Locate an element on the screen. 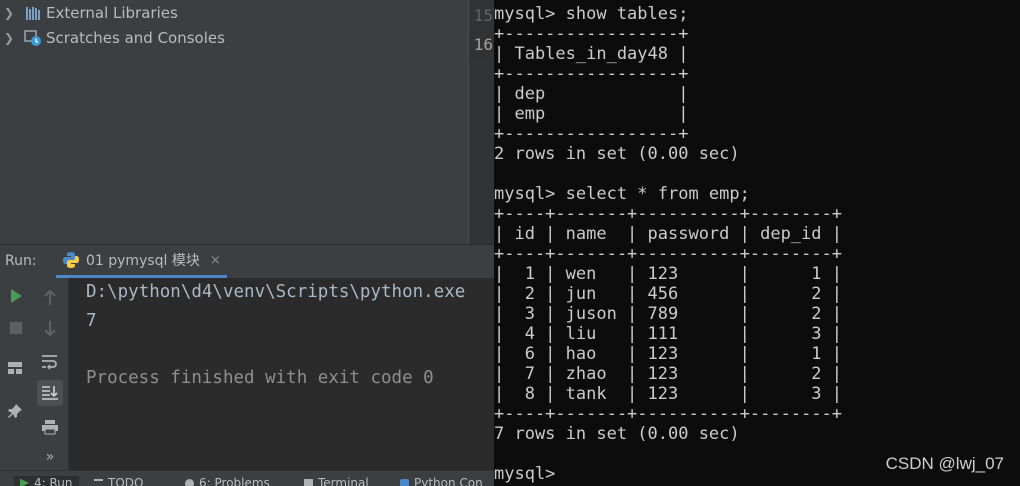 This screenshot has width=1020, height=486. run-label: Run: is located at coordinates (21, 261).